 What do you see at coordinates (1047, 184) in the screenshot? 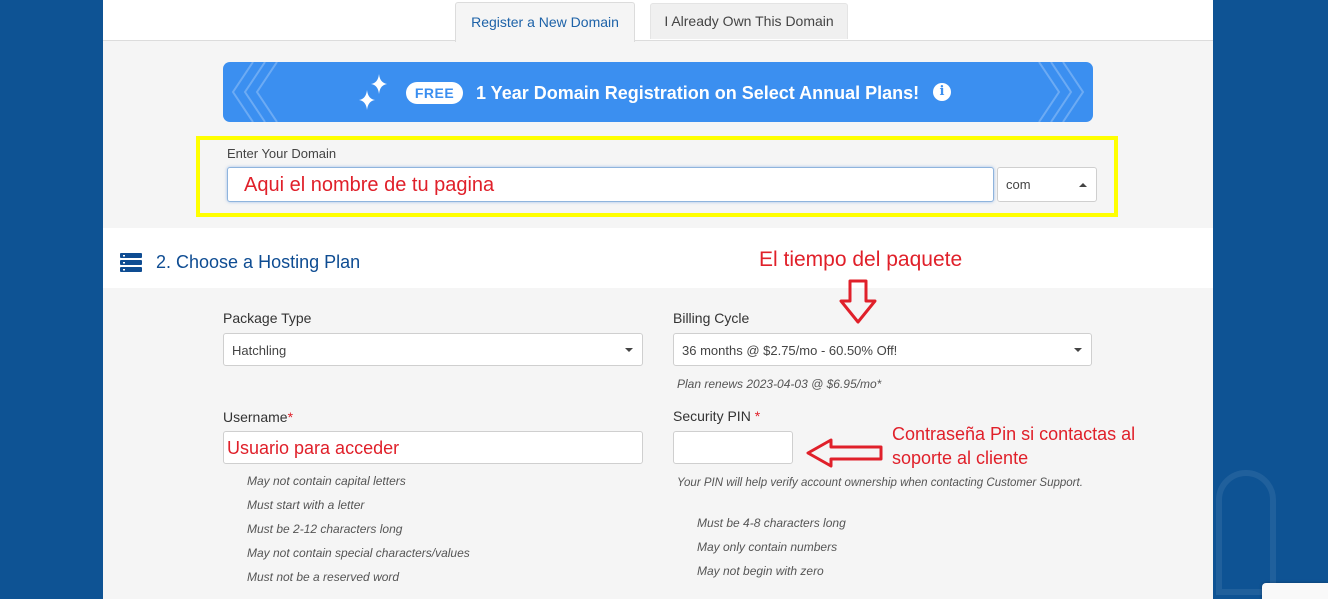
I see `tld-select: com` at bounding box center [1047, 184].